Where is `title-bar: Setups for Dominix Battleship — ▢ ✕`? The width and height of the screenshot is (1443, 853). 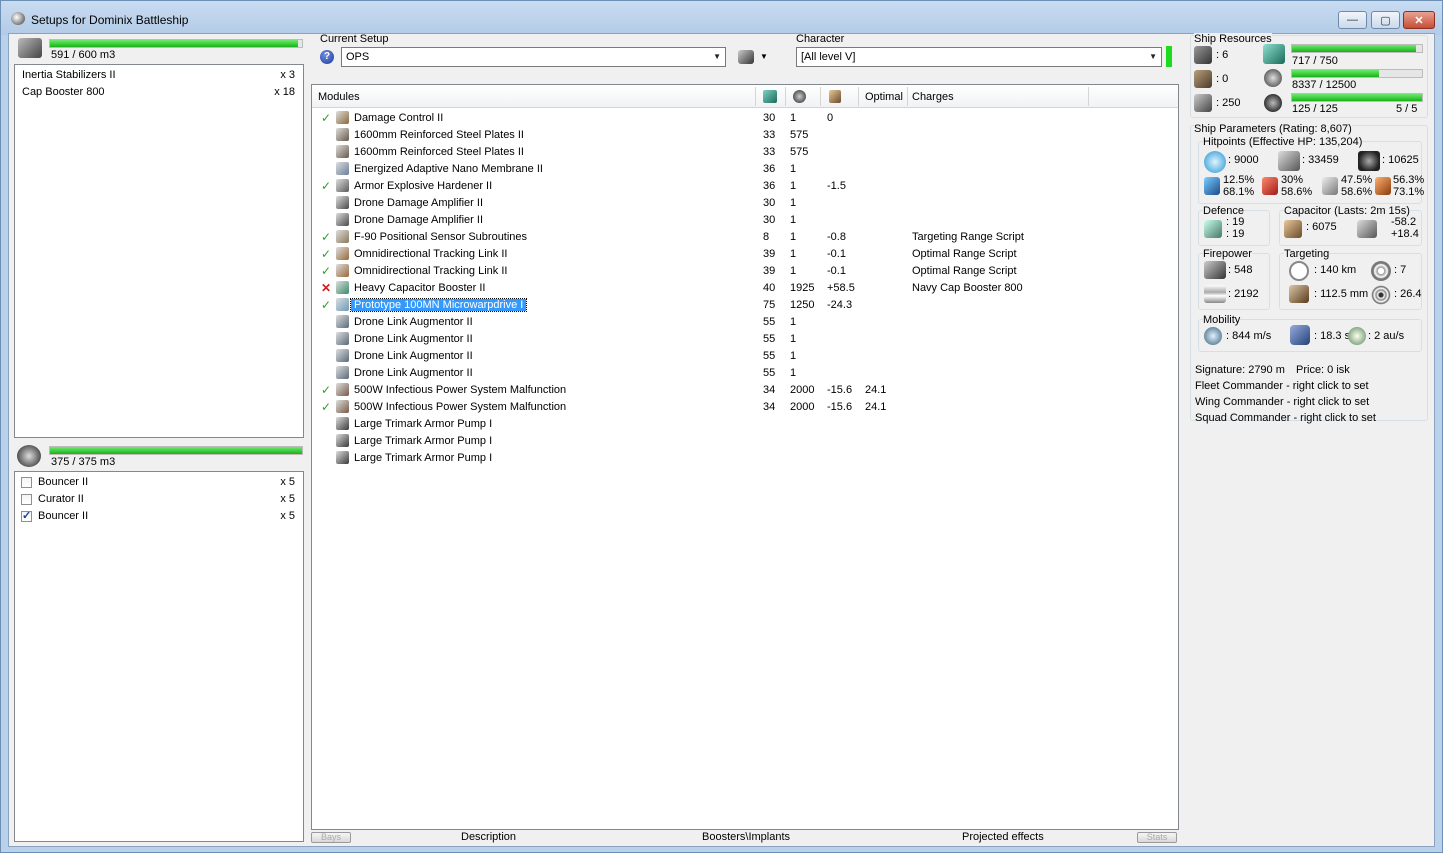 title-bar: Setups for Dominix Battleship — ▢ ✕ is located at coordinates (721, 18).